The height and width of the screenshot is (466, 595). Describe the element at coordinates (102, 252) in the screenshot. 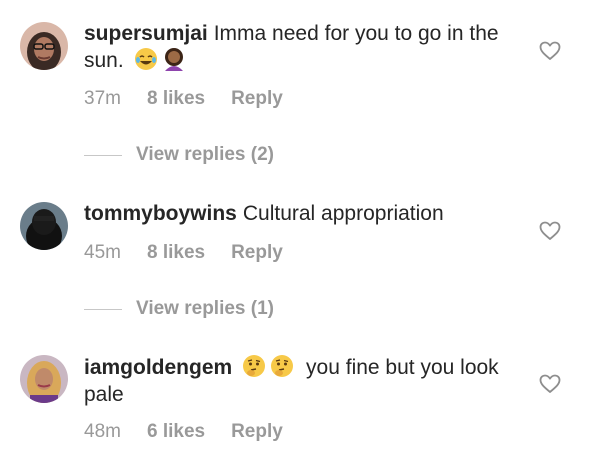

I see `timestamp: 45m` at that location.